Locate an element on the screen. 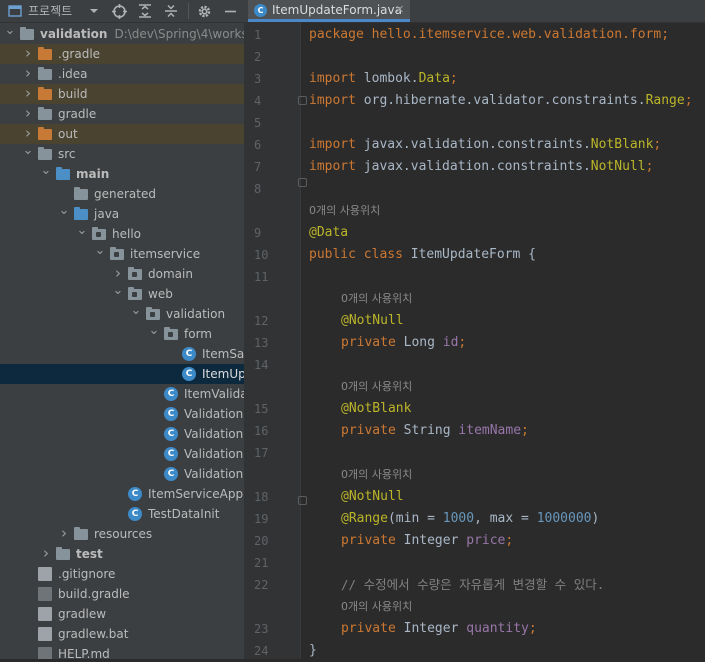 The image size is (705, 662). tree-item: ⌄ src is located at coordinates (122, 154).